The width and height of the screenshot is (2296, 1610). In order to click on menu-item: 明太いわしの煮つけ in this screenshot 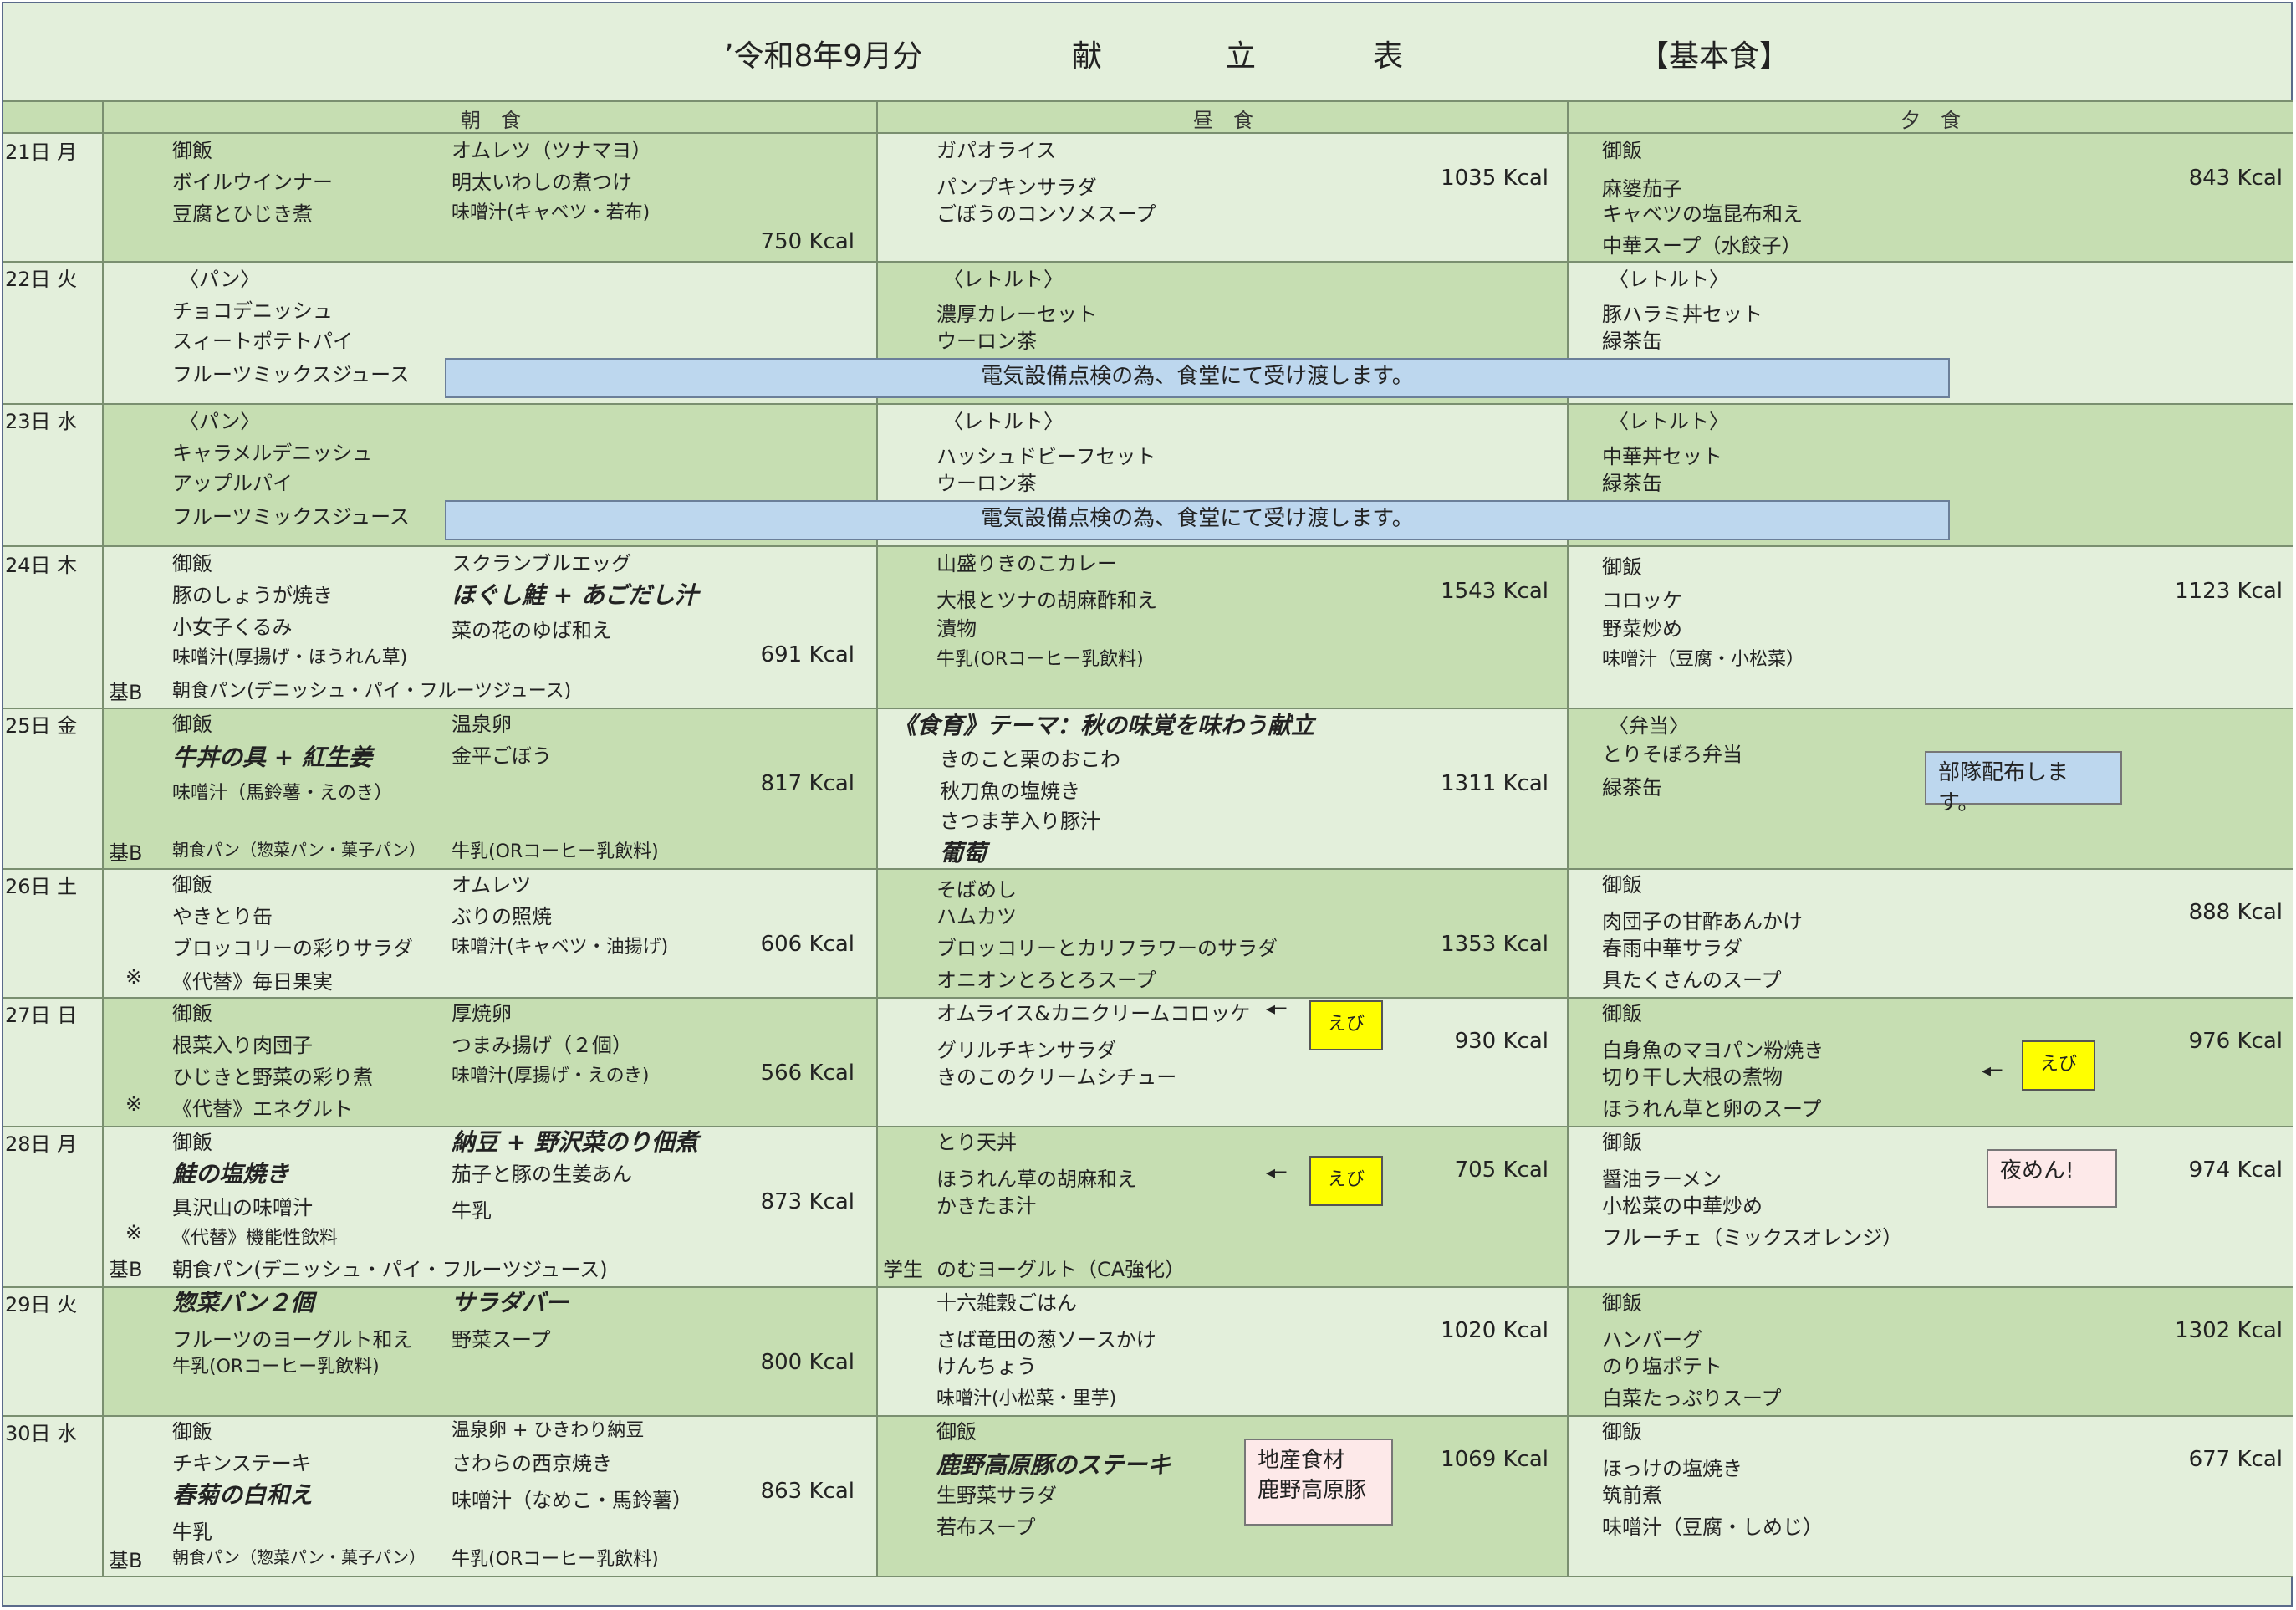, I will do `click(542, 182)`.